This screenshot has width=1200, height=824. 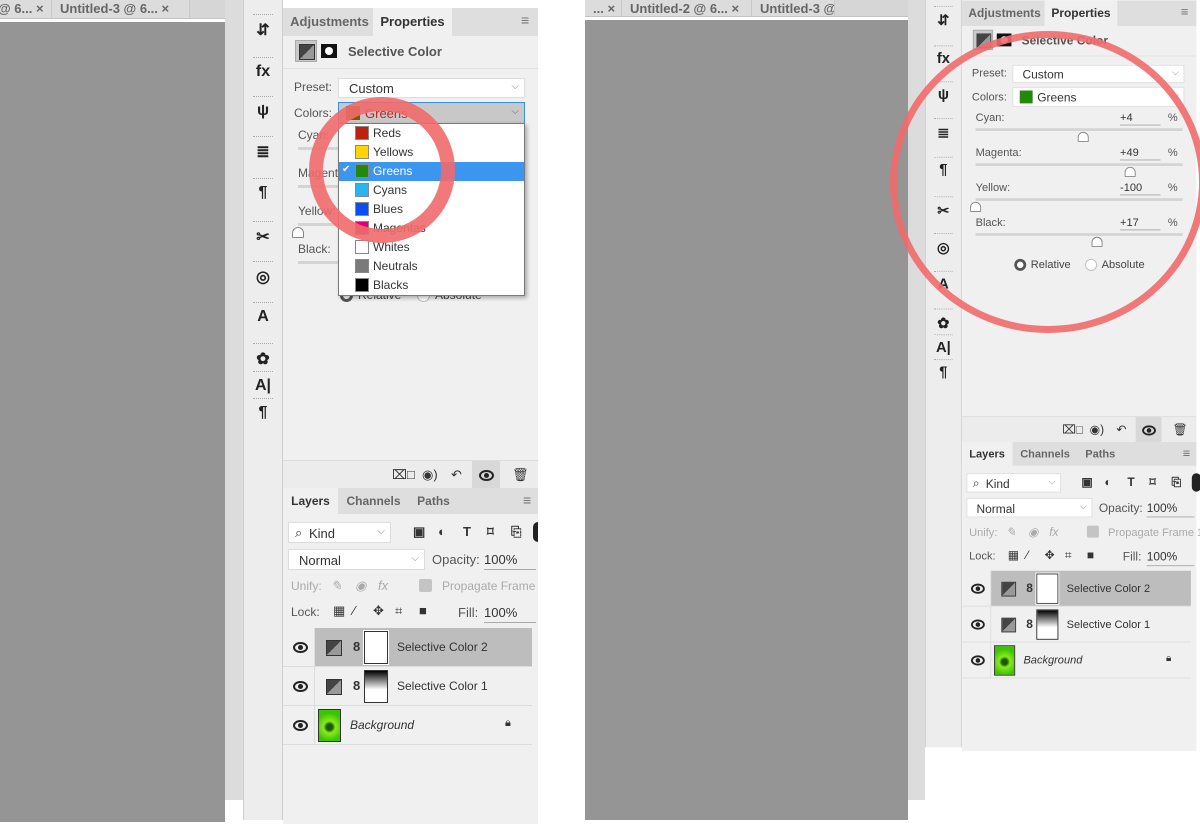 What do you see at coordinates (121, 9) in the screenshot?
I see `document-tab: Untitled-3 @ 6... ×` at bounding box center [121, 9].